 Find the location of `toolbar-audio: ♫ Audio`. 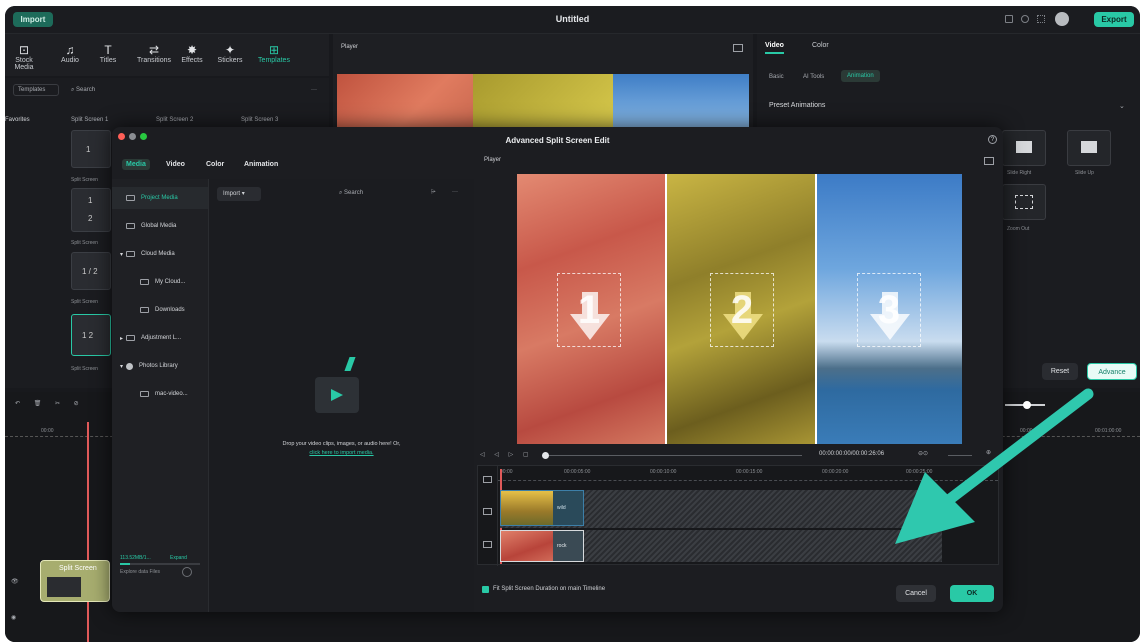

toolbar-audio: ♫ Audio is located at coordinates (70, 53).